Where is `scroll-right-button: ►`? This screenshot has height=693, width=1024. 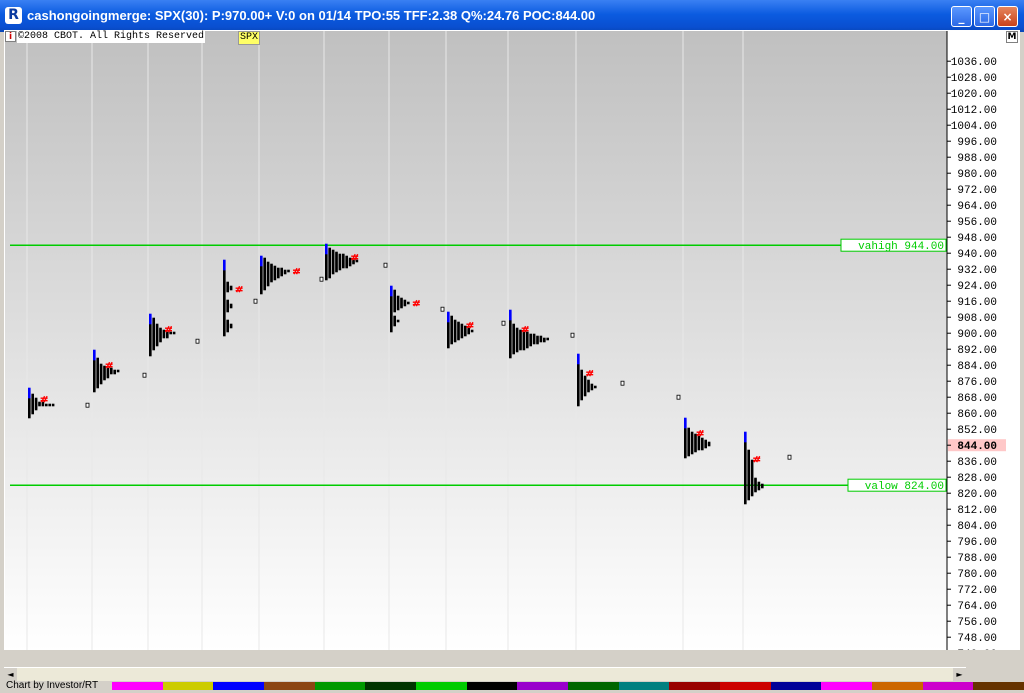
scroll-right-button: ► is located at coordinates (959, 674).